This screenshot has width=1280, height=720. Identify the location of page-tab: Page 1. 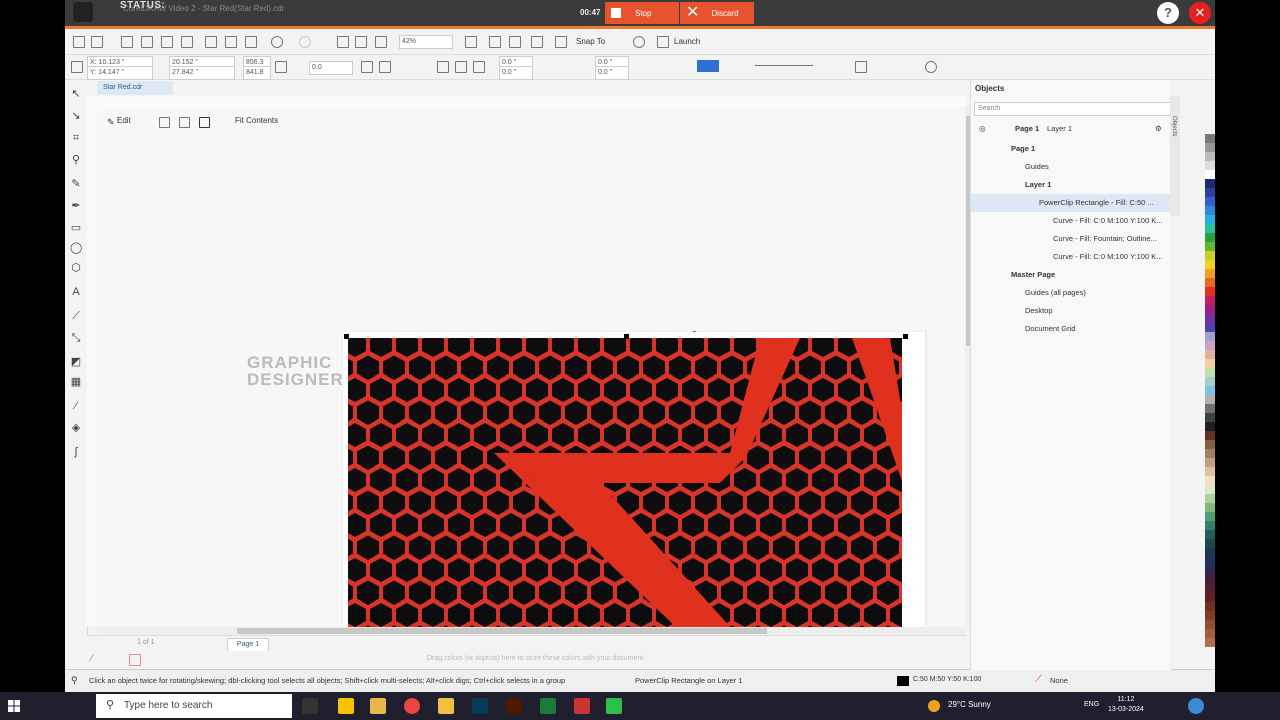
(248, 645).